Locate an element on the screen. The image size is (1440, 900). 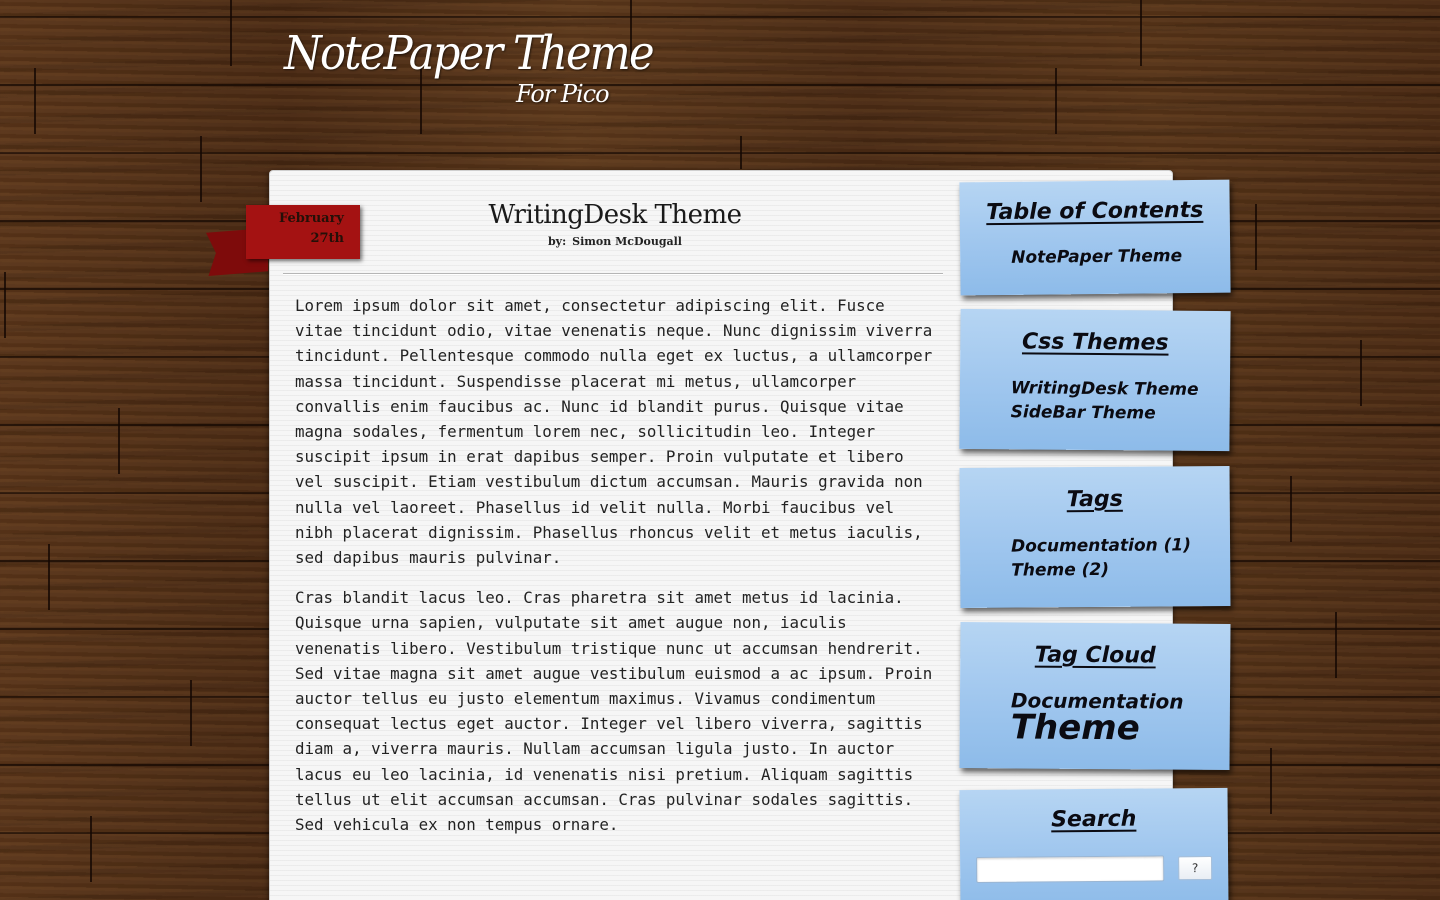
tag-cloud-list: Documentation Theme is located at coordinates (1097, 718).